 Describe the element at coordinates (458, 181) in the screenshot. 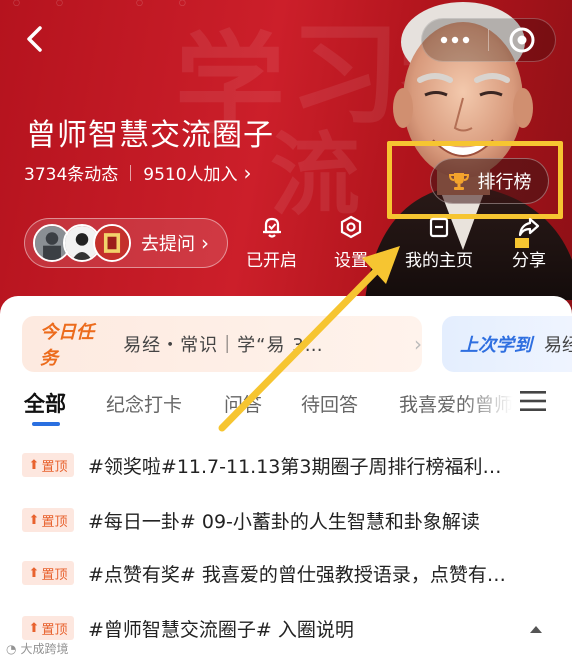

I see `trophy-icon` at that location.